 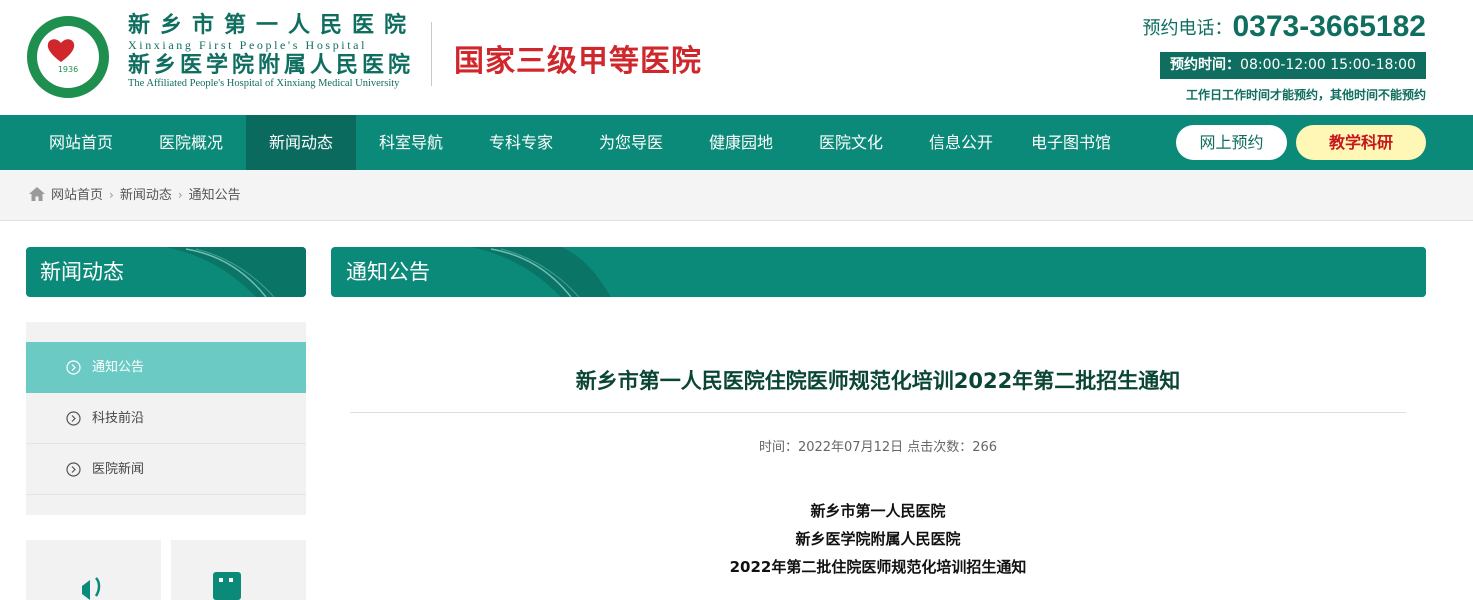 What do you see at coordinates (1071, 142) in the screenshot?
I see `nav-library: 电子图书馆` at bounding box center [1071, 142].